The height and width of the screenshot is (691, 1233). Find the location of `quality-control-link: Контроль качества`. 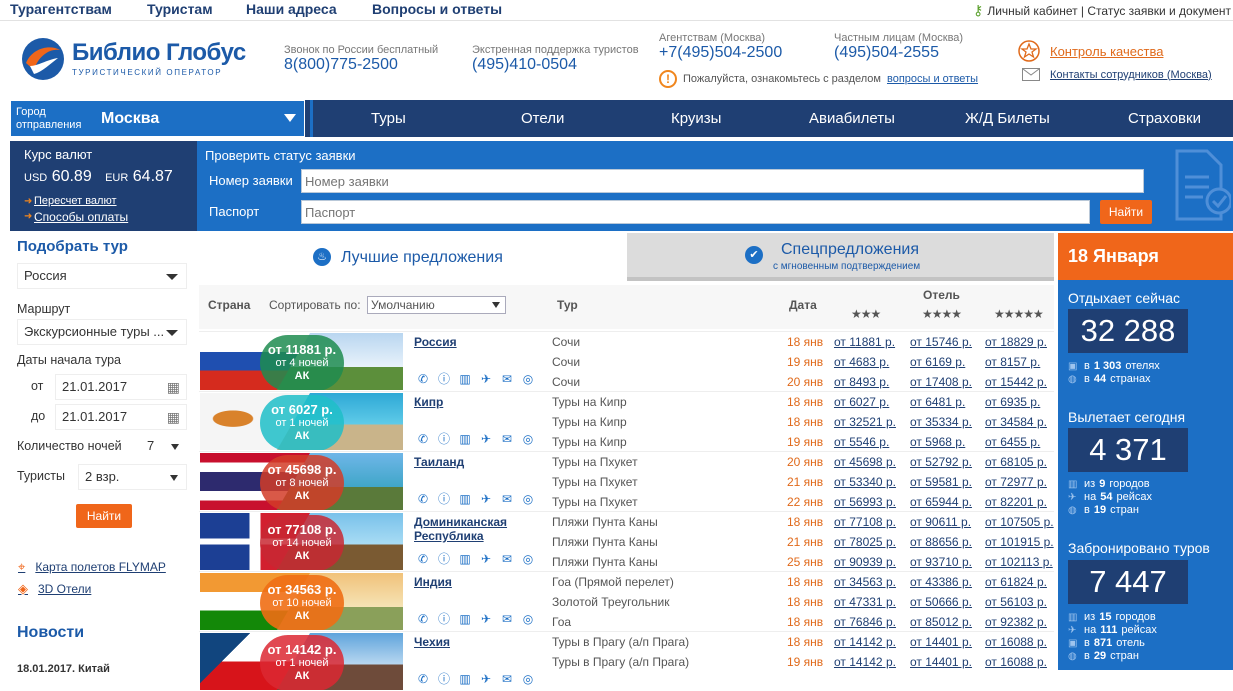

quality-control-link: Контроль качества is located at coordinates (1106, 51).